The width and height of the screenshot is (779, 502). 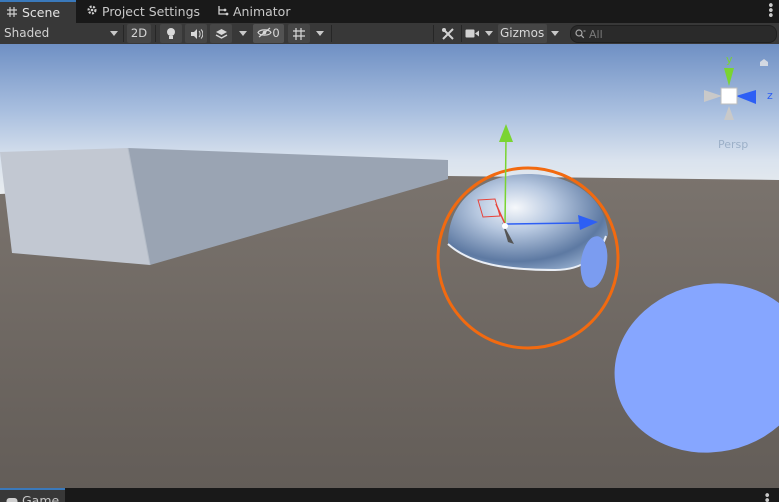 I want to click on hash-grid-icon, so click(x=12, y=13).